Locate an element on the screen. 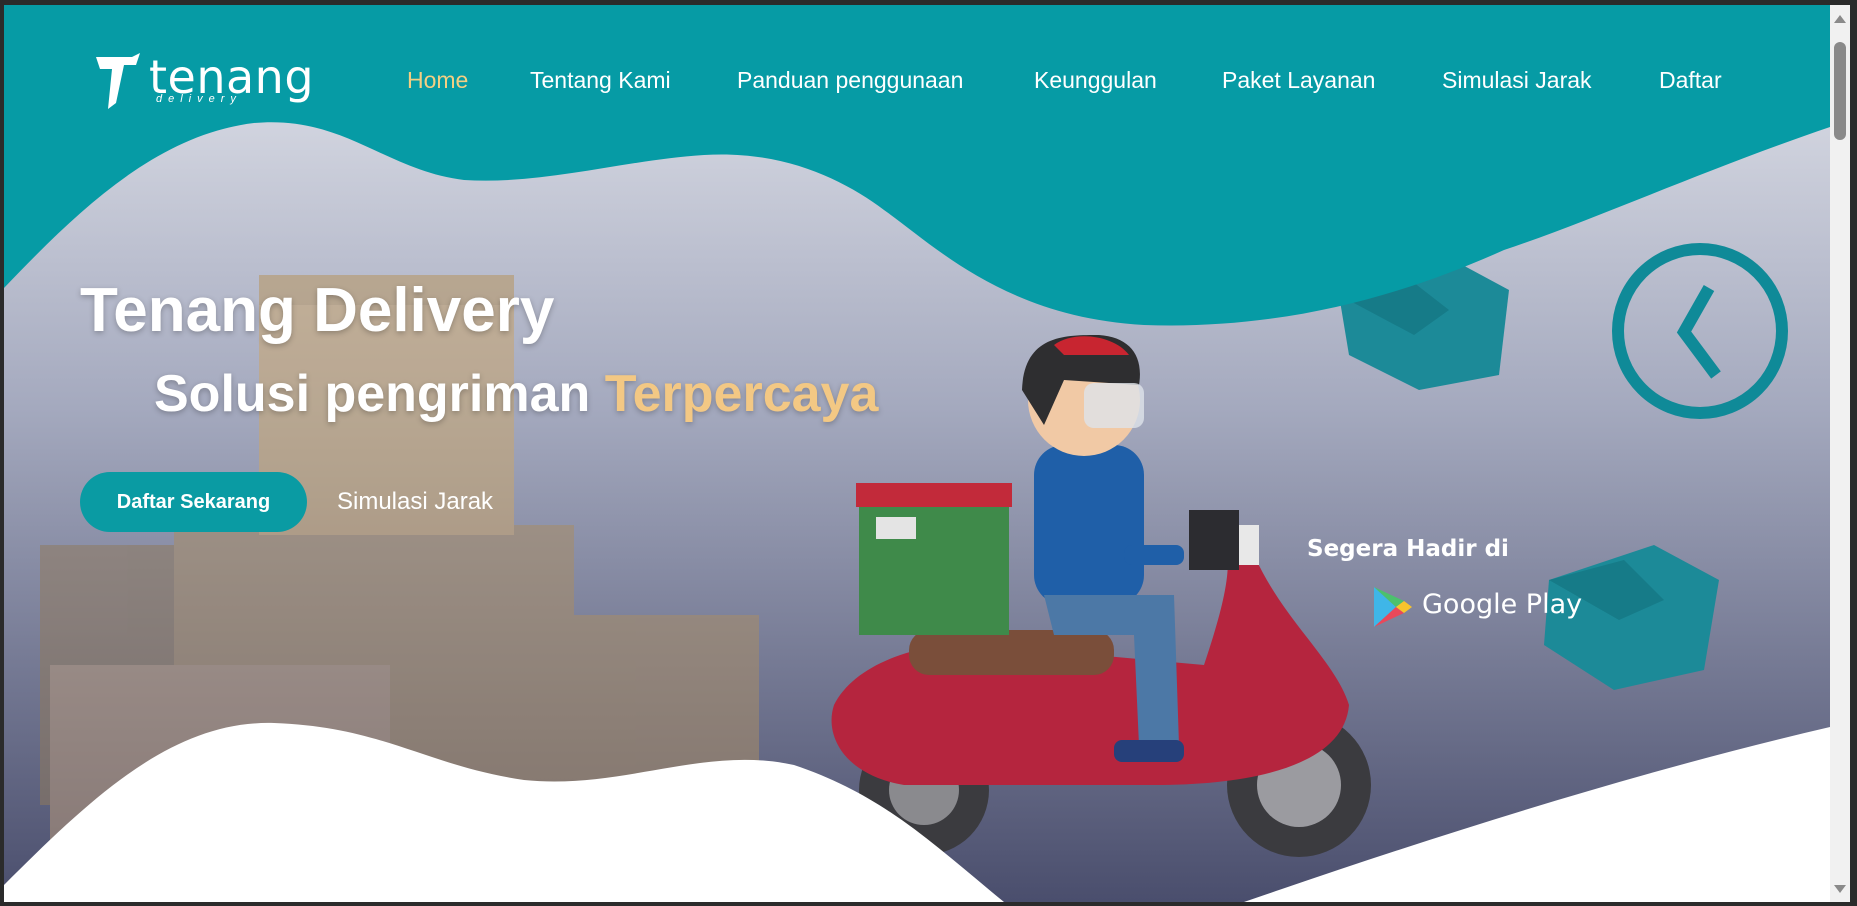  nav-keunggulan: Keunggulan is located at coordinates (1095, 80).